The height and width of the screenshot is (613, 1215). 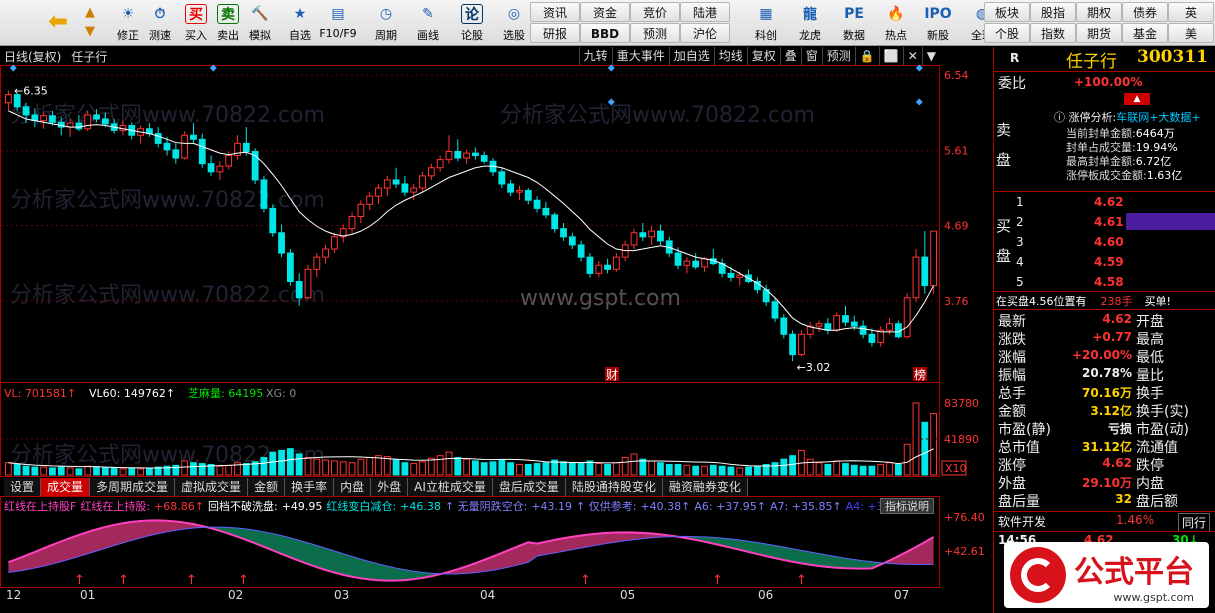 What do you see at coordinates (919, 102) in the screenshot?
I see `event-marker-icon` at bounding box center [919, 102].